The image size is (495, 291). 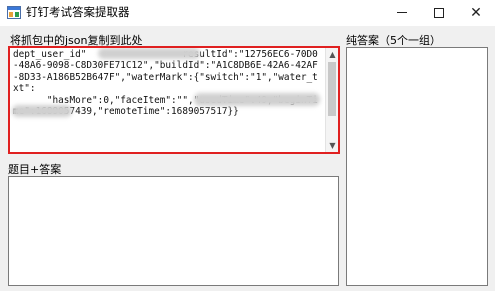 I want to click on close-icon: ✕, so click(x=476, y=13).